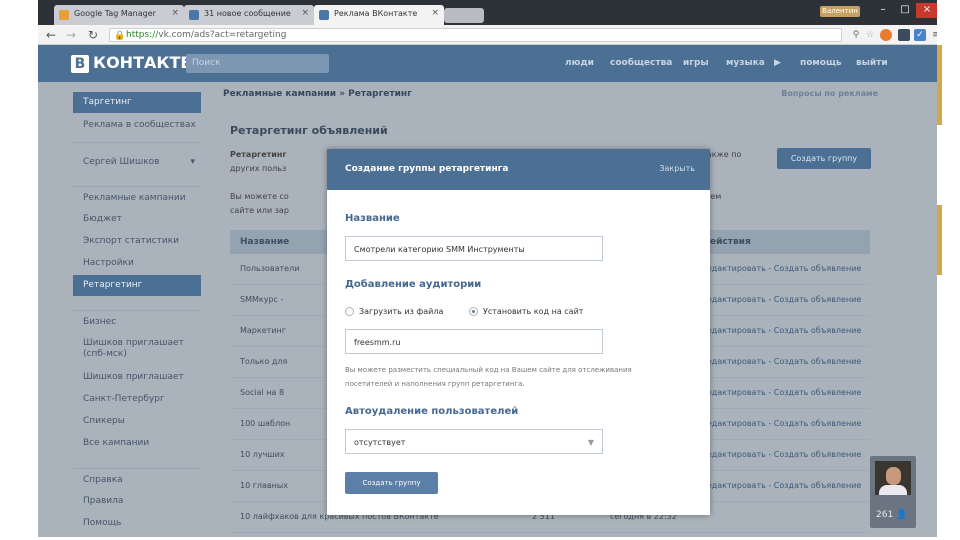 The image size is (960, 540). What do you see at coordinates (829, 93) in the screenshot?
I see `help-link: Вопросы по рекламе` at bounding box center [829, 93].